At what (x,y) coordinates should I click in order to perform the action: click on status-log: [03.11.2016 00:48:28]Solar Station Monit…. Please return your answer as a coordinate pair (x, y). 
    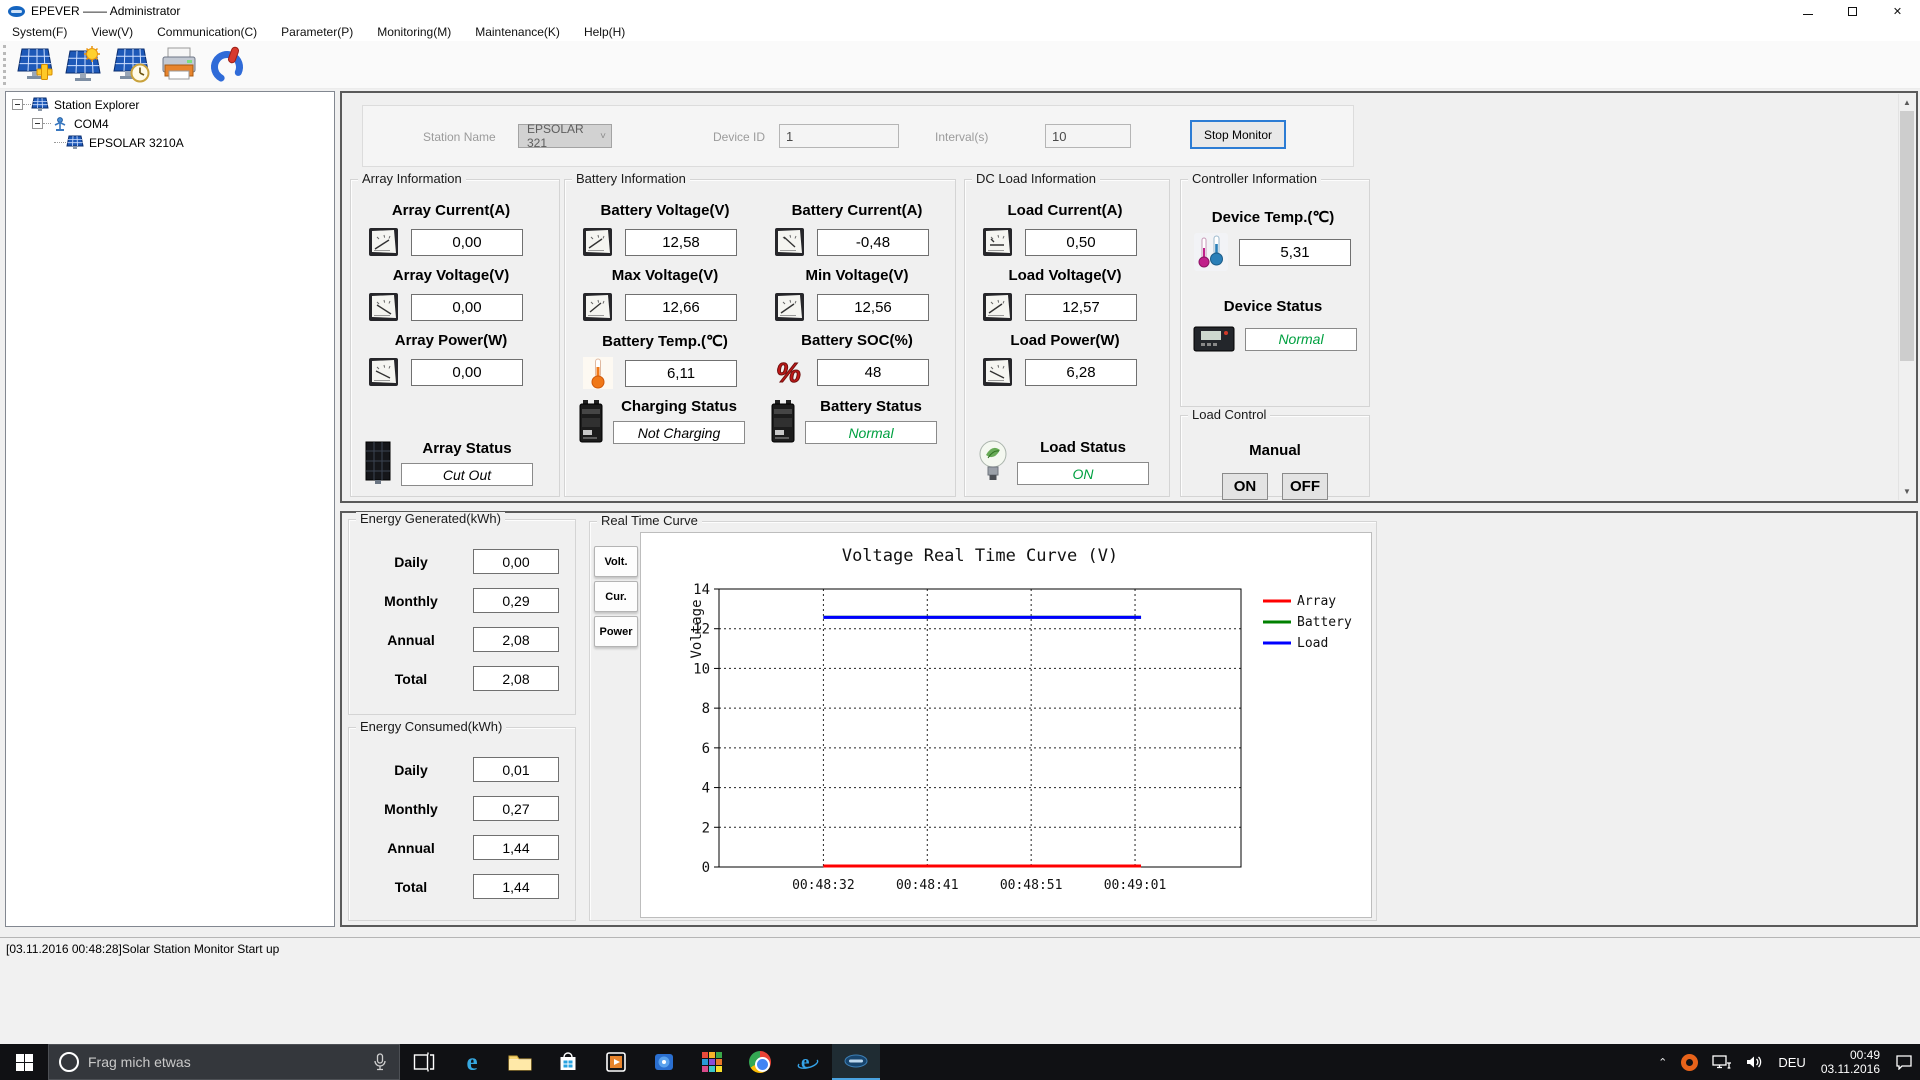
    Looking at the image, I should click on (960, 990).